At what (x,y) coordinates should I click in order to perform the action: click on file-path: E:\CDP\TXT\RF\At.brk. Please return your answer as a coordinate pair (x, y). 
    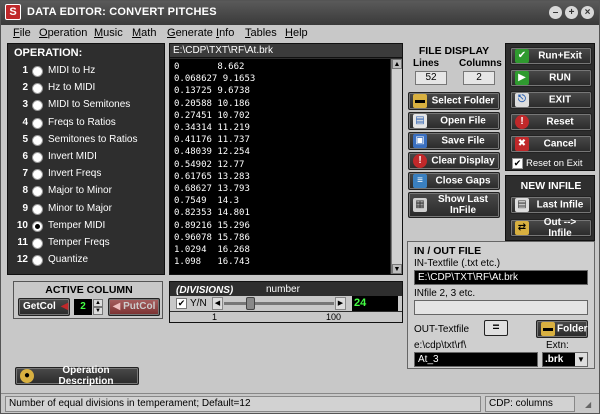
    Looking at the image, I should click on (286, 51).